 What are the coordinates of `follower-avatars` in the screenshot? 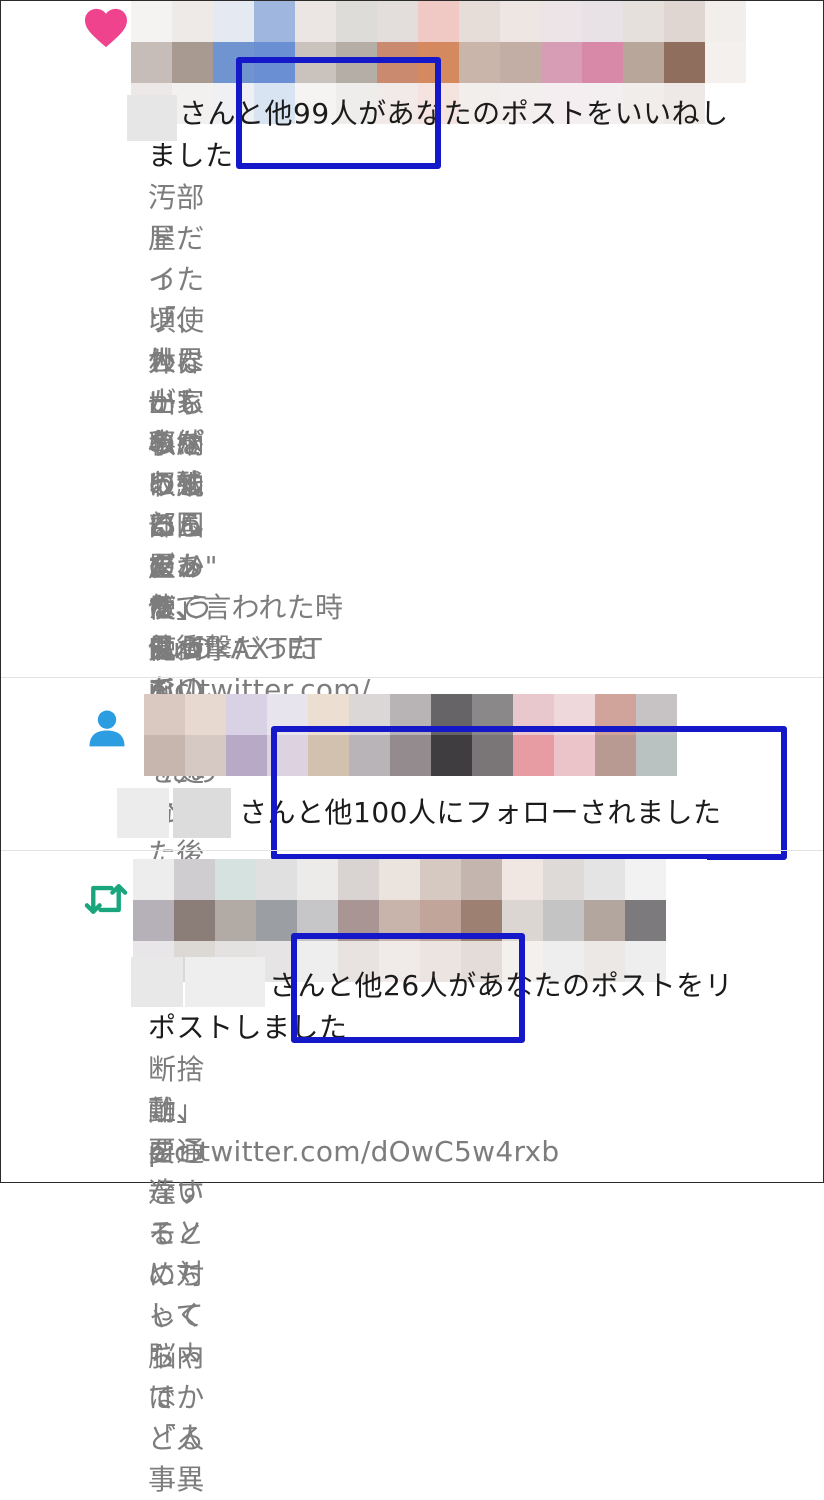 It's located at (431, 735).